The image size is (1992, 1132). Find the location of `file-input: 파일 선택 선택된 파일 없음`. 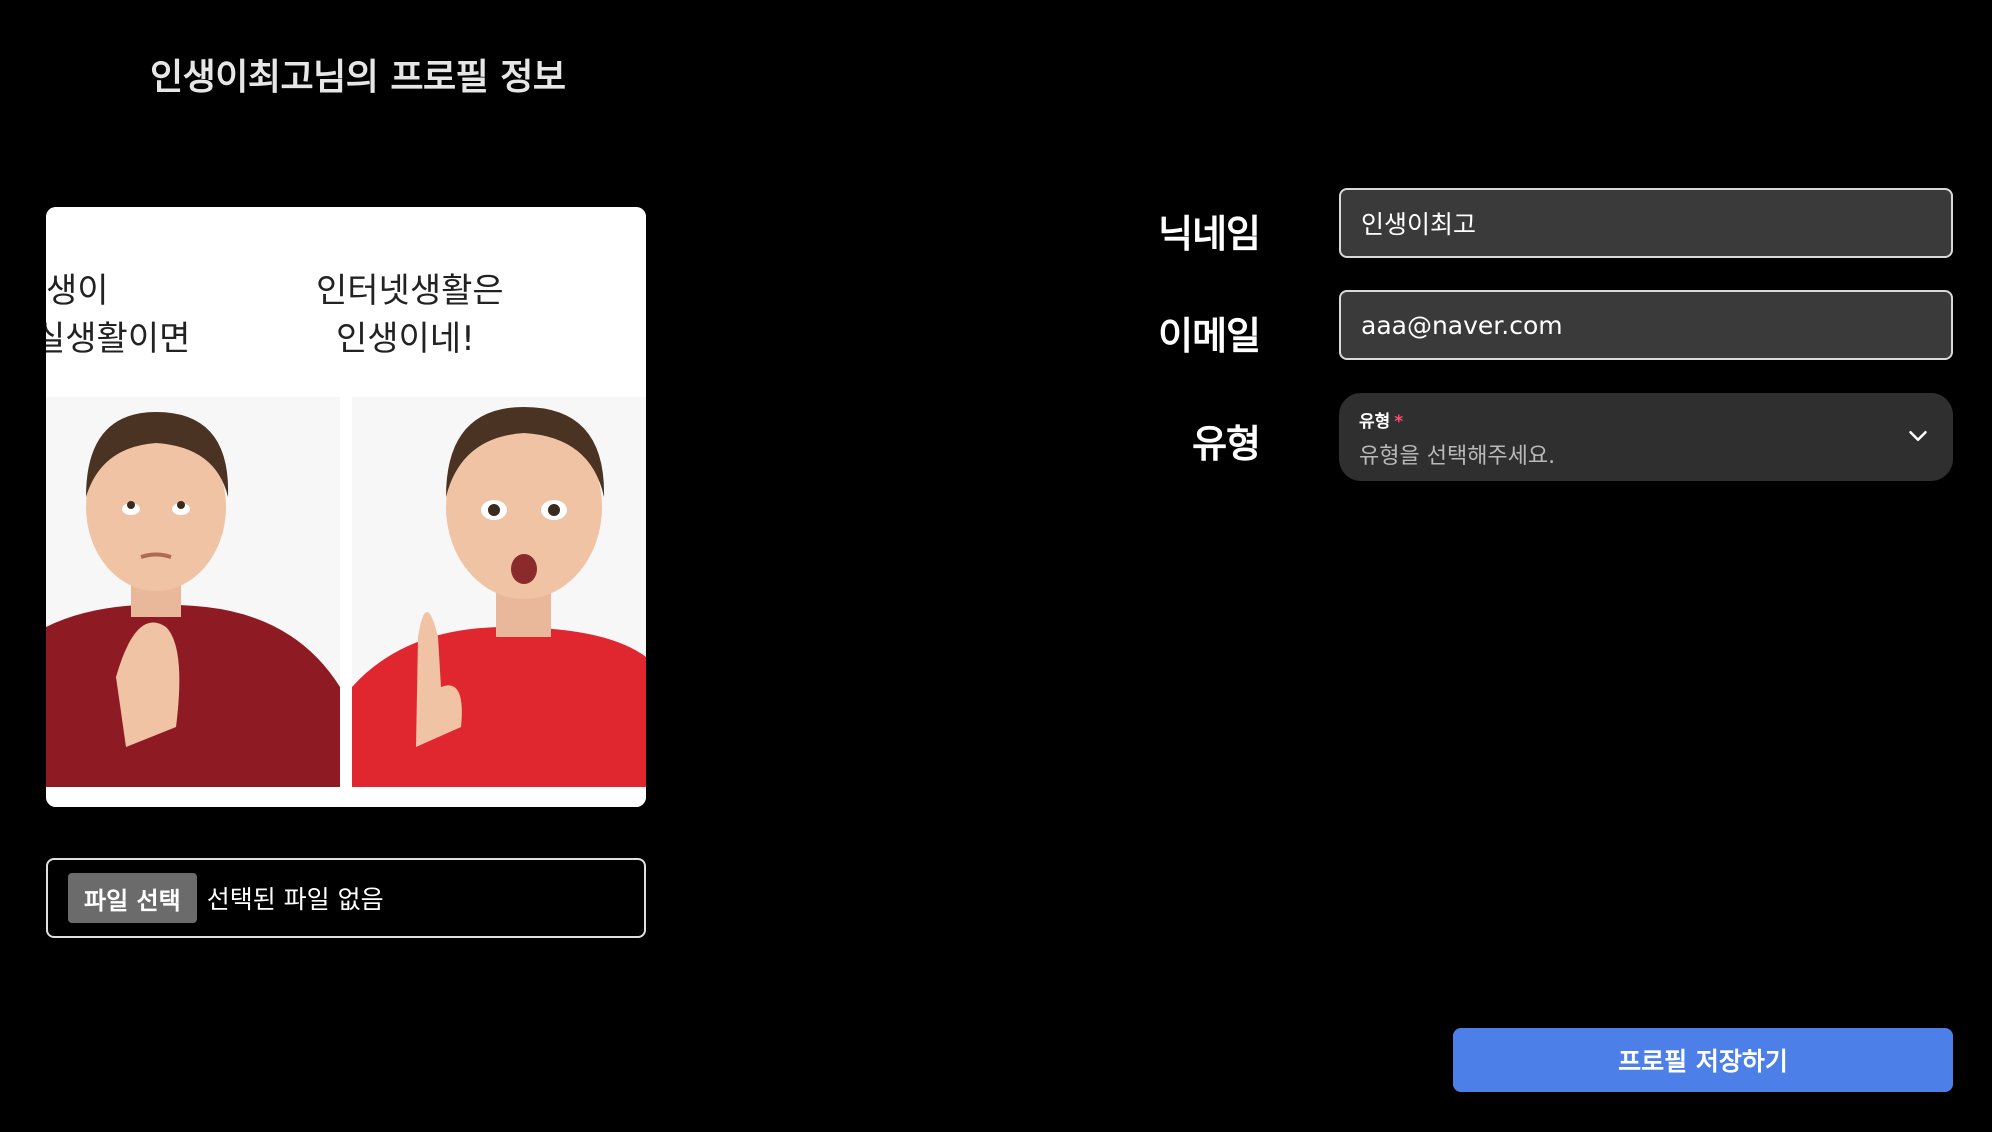

file-input: 파일 선택 선택된 파일 없음 is located at coordinates (346, 898).